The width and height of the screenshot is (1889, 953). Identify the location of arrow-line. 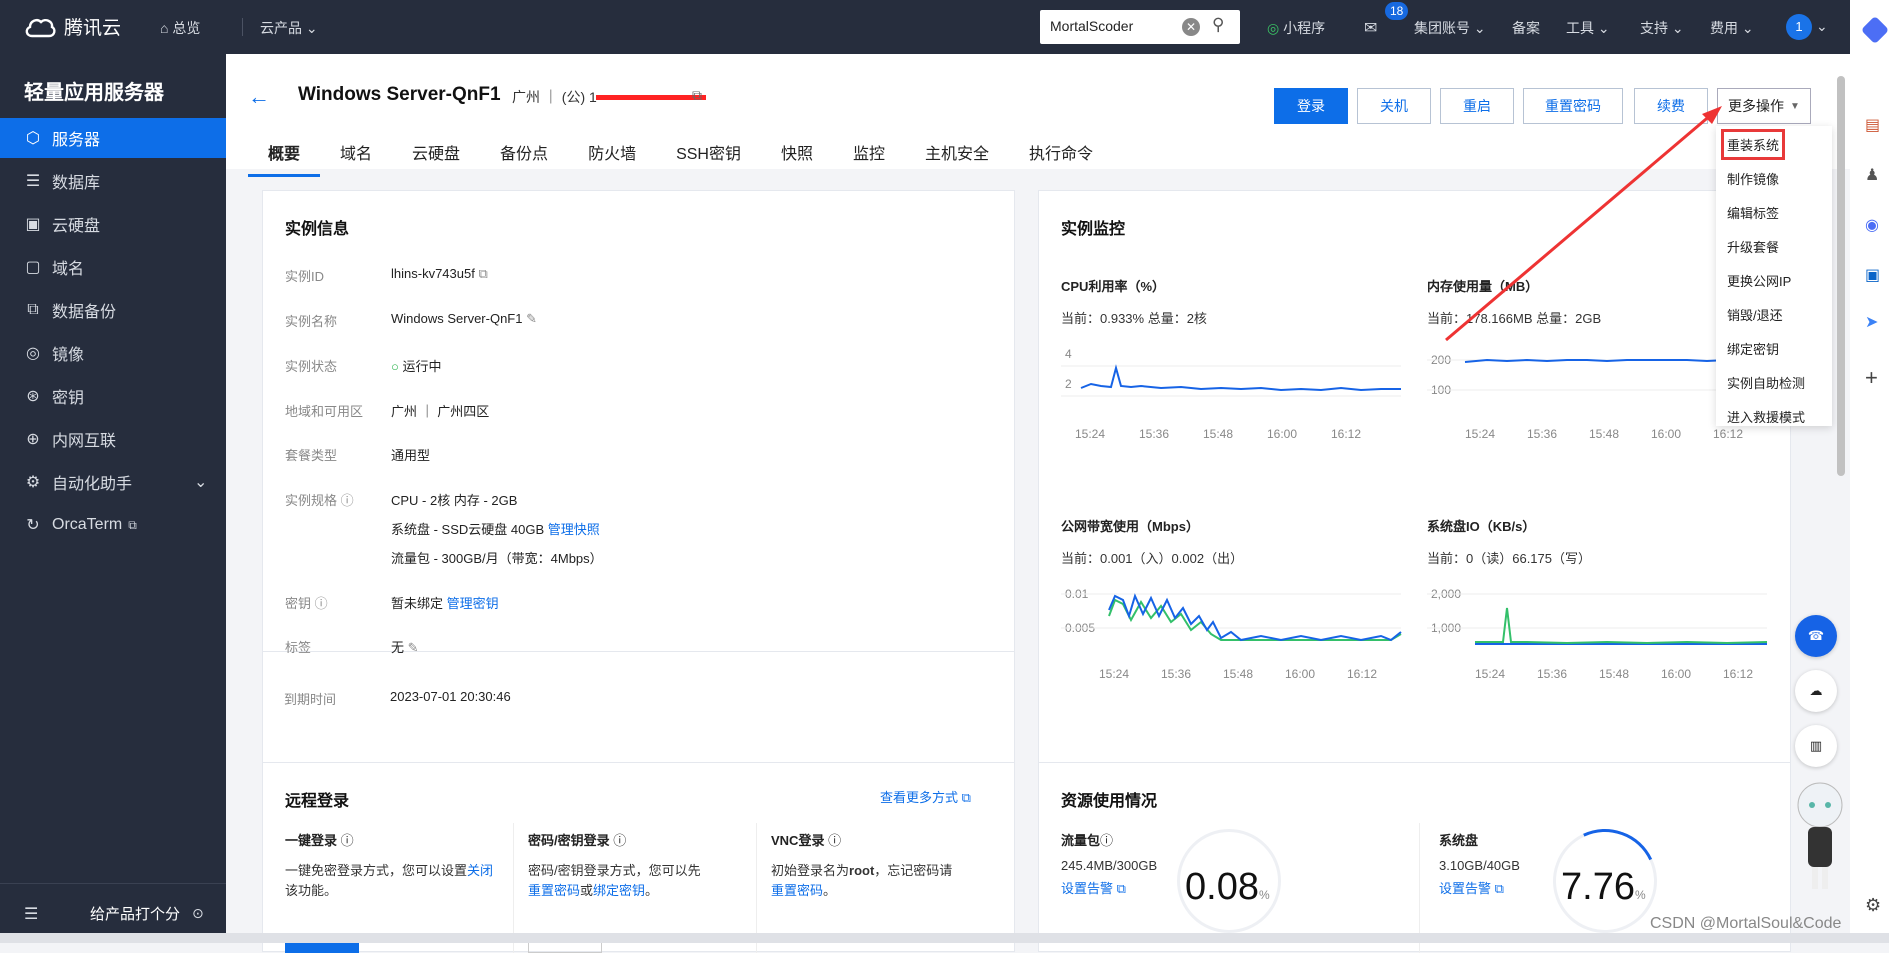
(1579, 227).